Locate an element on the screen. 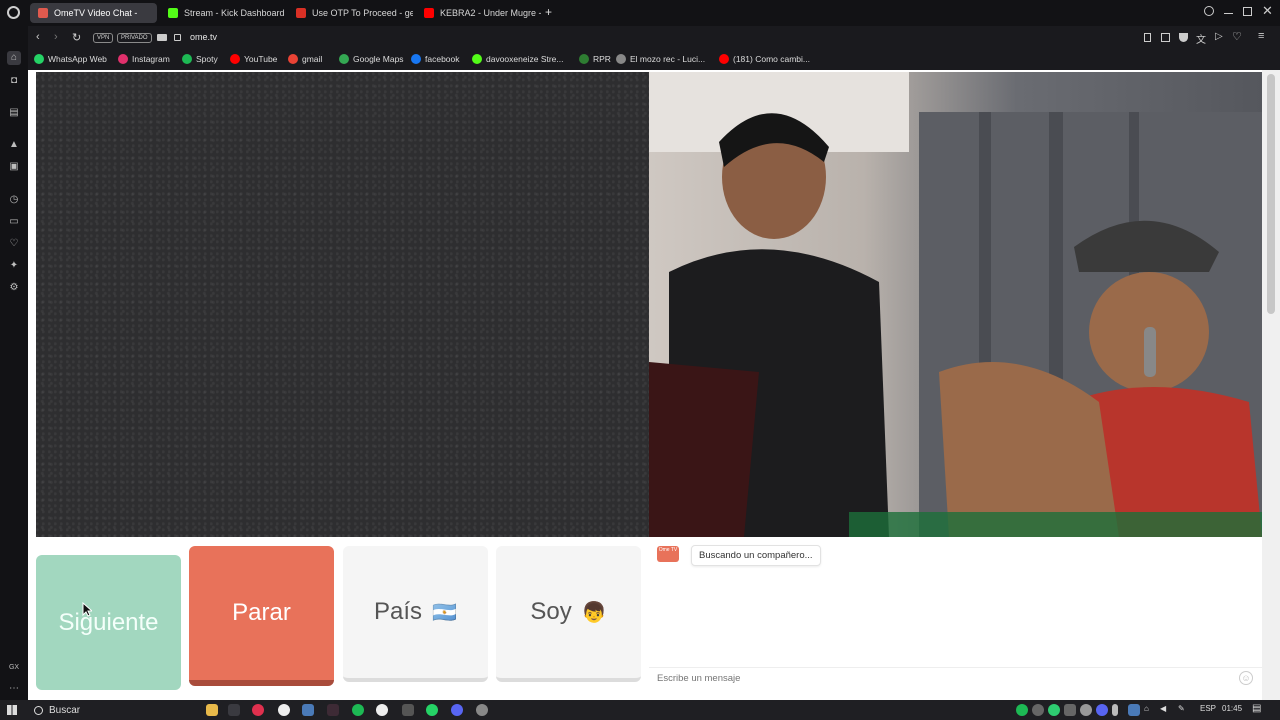 The width and height of the screenshot is (1280, 720). file-explorer-icon is located at coordinates (212, 710).